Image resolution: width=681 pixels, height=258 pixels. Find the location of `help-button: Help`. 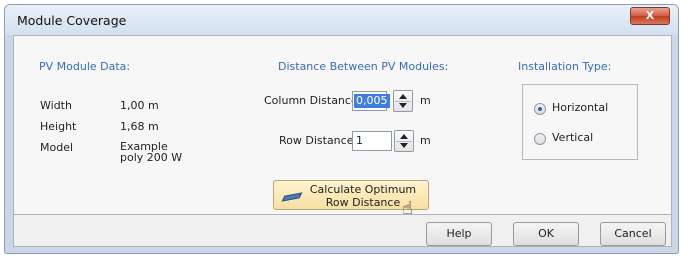

help-button: Help is located at coordinates (459, 234).